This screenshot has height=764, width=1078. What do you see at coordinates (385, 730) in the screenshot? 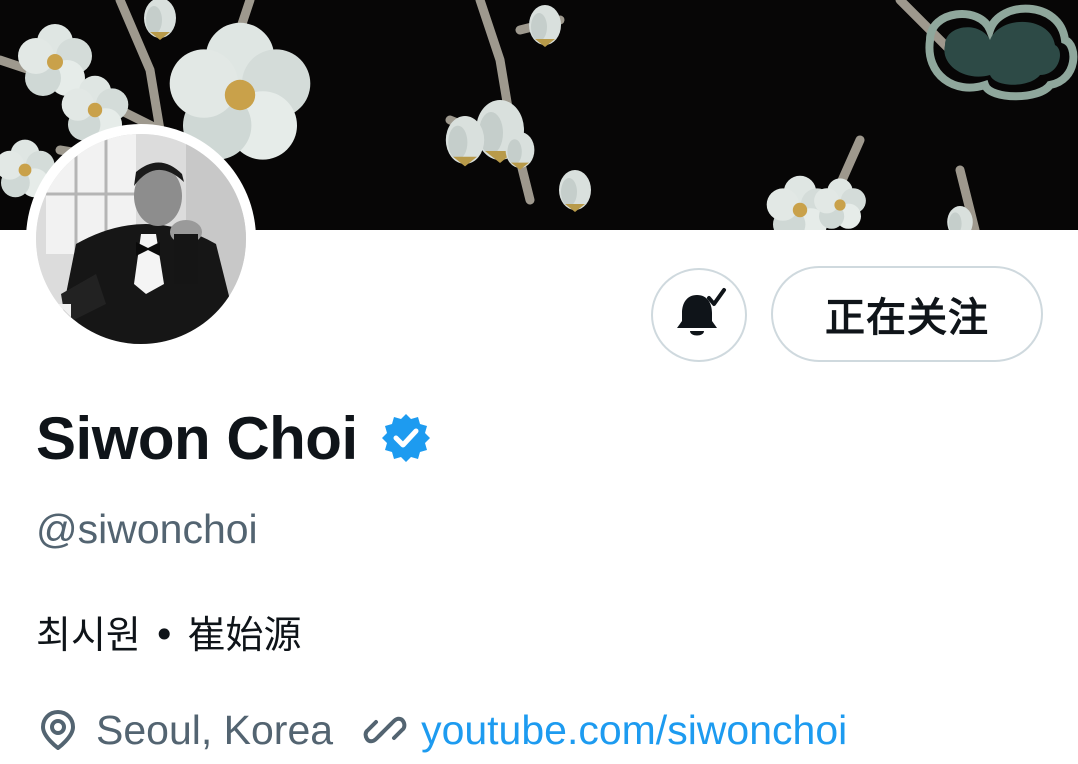
I see `link-icon` at bounding box center [385, 730].